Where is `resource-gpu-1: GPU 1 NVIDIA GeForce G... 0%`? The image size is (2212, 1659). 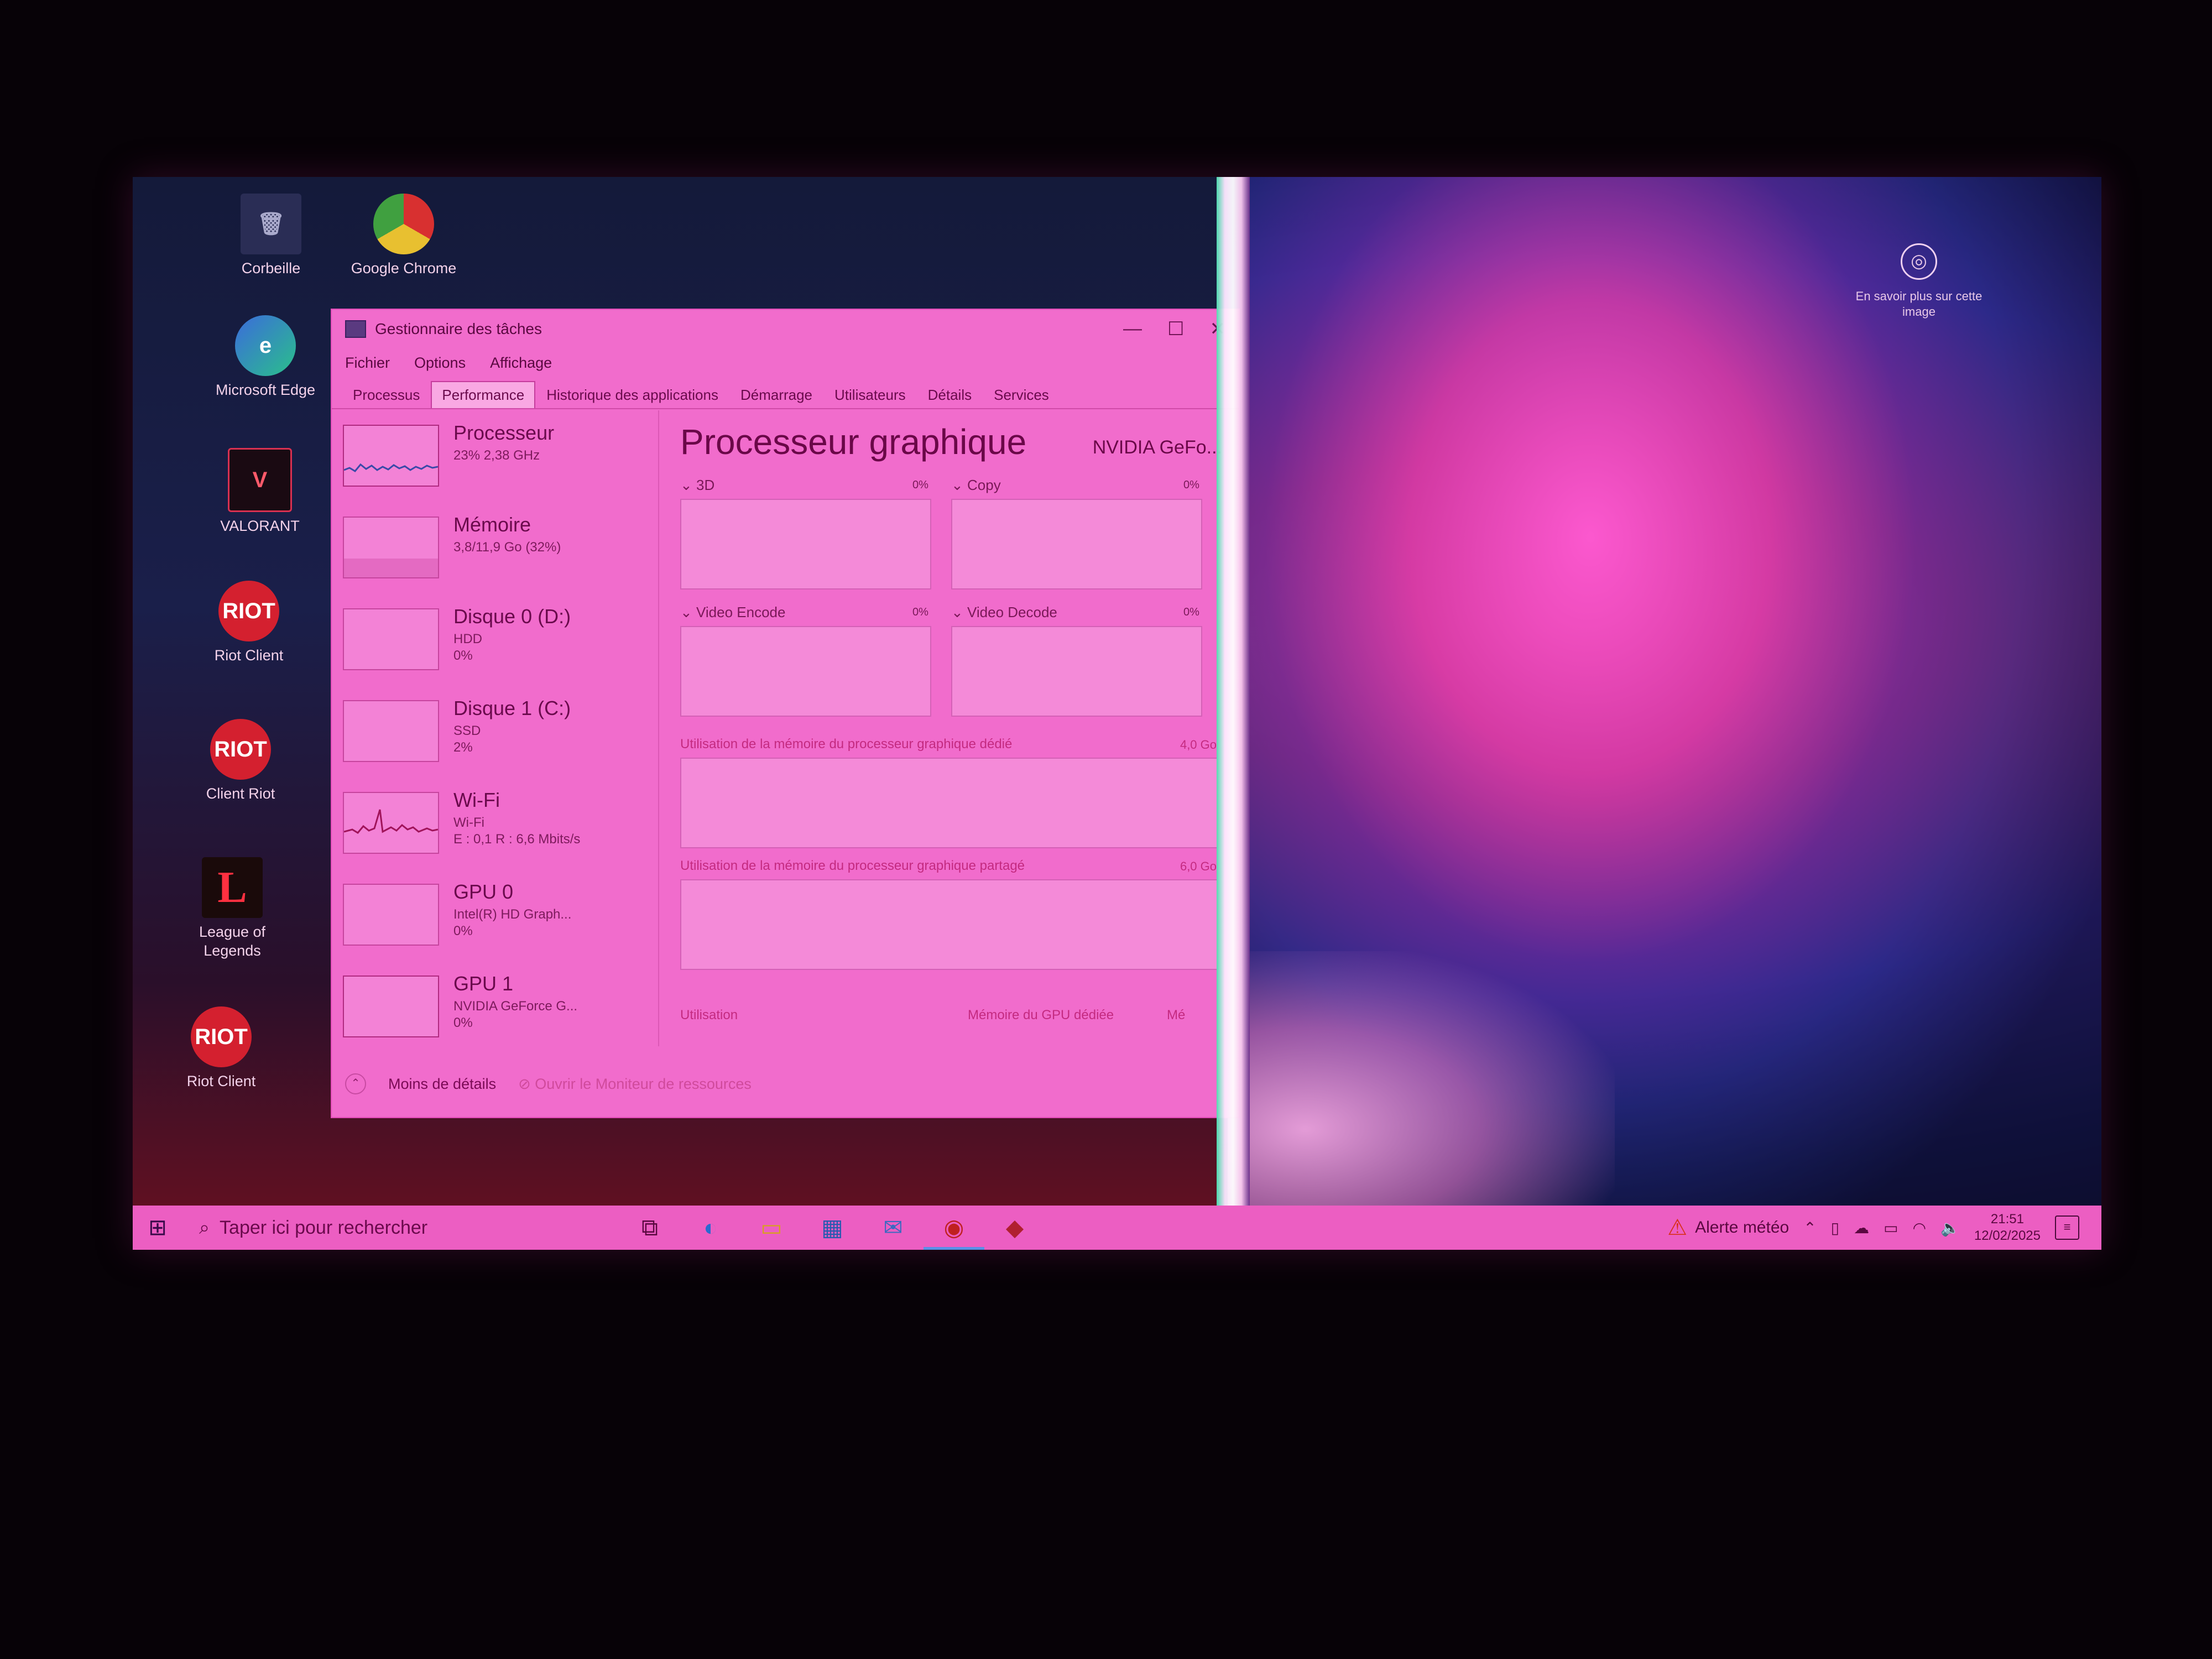 resource-gpu-1: GPU 1 NVIDIA GeForce G... 0% is located at coordinates (495, 1007).